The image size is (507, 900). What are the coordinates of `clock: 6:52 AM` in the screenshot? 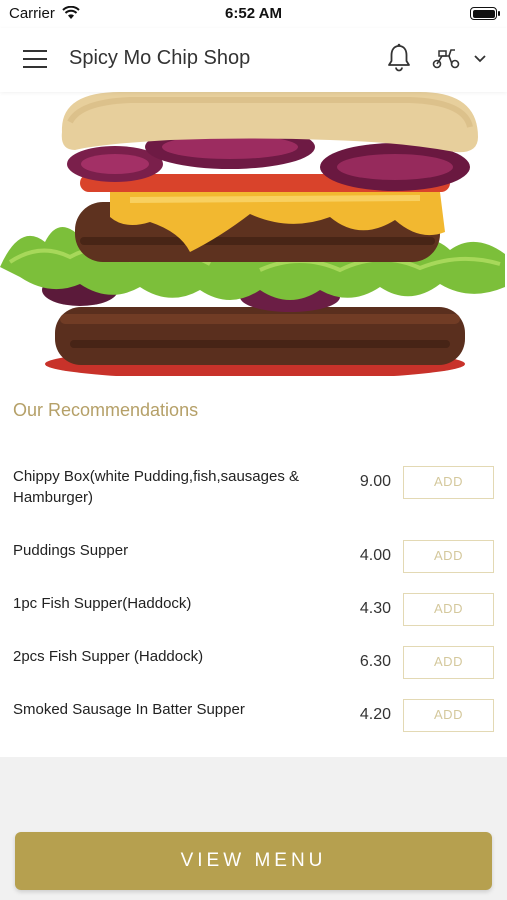 It's located at (253, 13).